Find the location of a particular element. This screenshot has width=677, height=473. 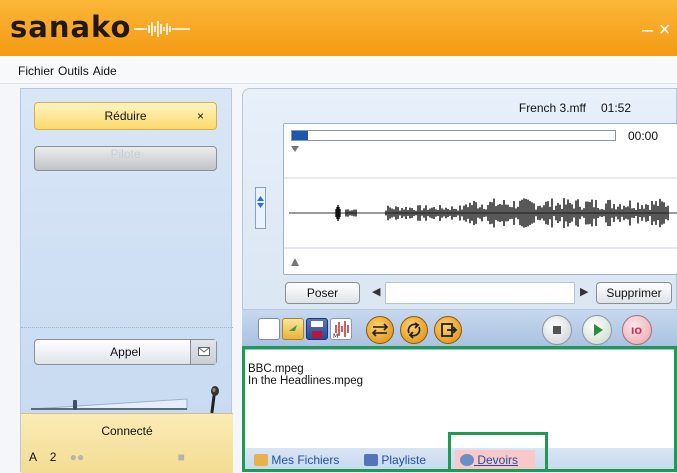

appel-label: Appel is located at coordinates (125, 352).